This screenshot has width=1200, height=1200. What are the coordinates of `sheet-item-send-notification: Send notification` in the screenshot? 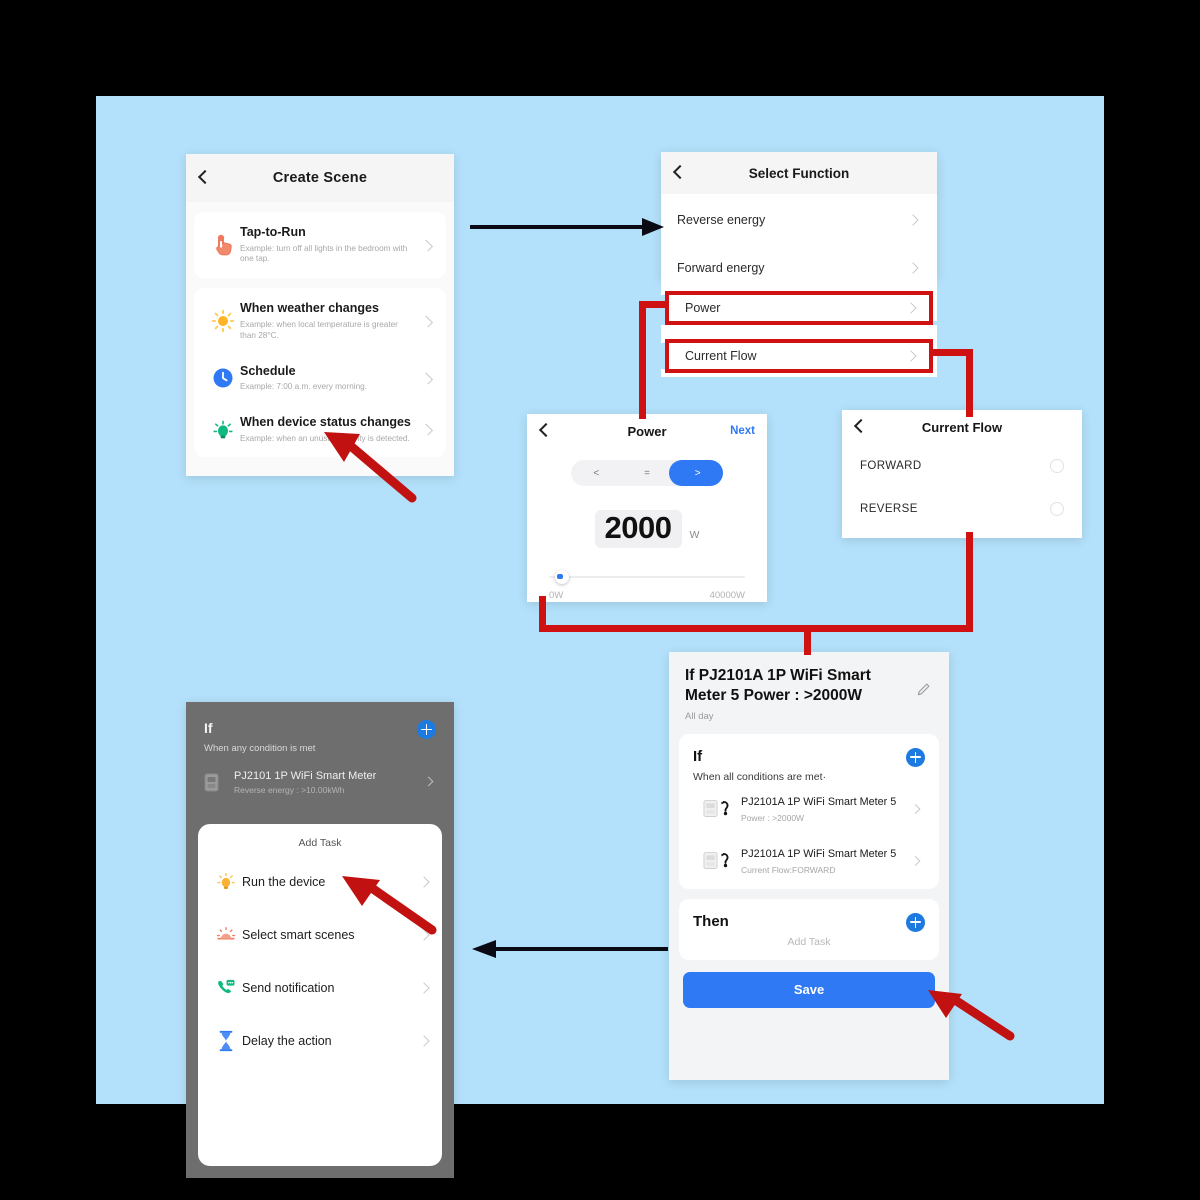 It's located at (320, 987).